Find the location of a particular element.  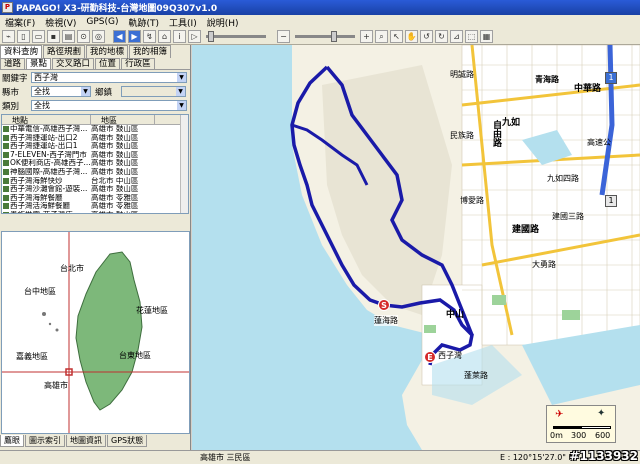

scale-ruler is located at coordinates (582, 427).